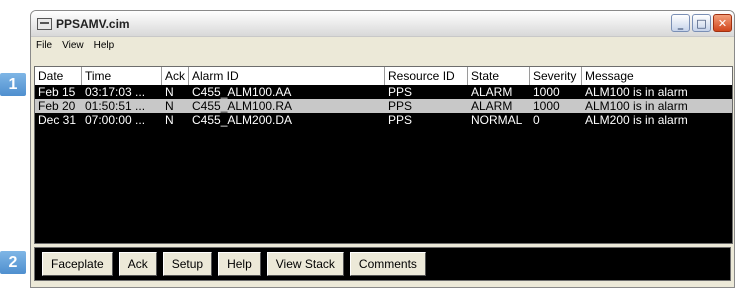  What do you see at coordinates (287, 76) in the screenshot?
I see `column-header-alarm-id: Alarm ID` at bounding box center [287, 76].